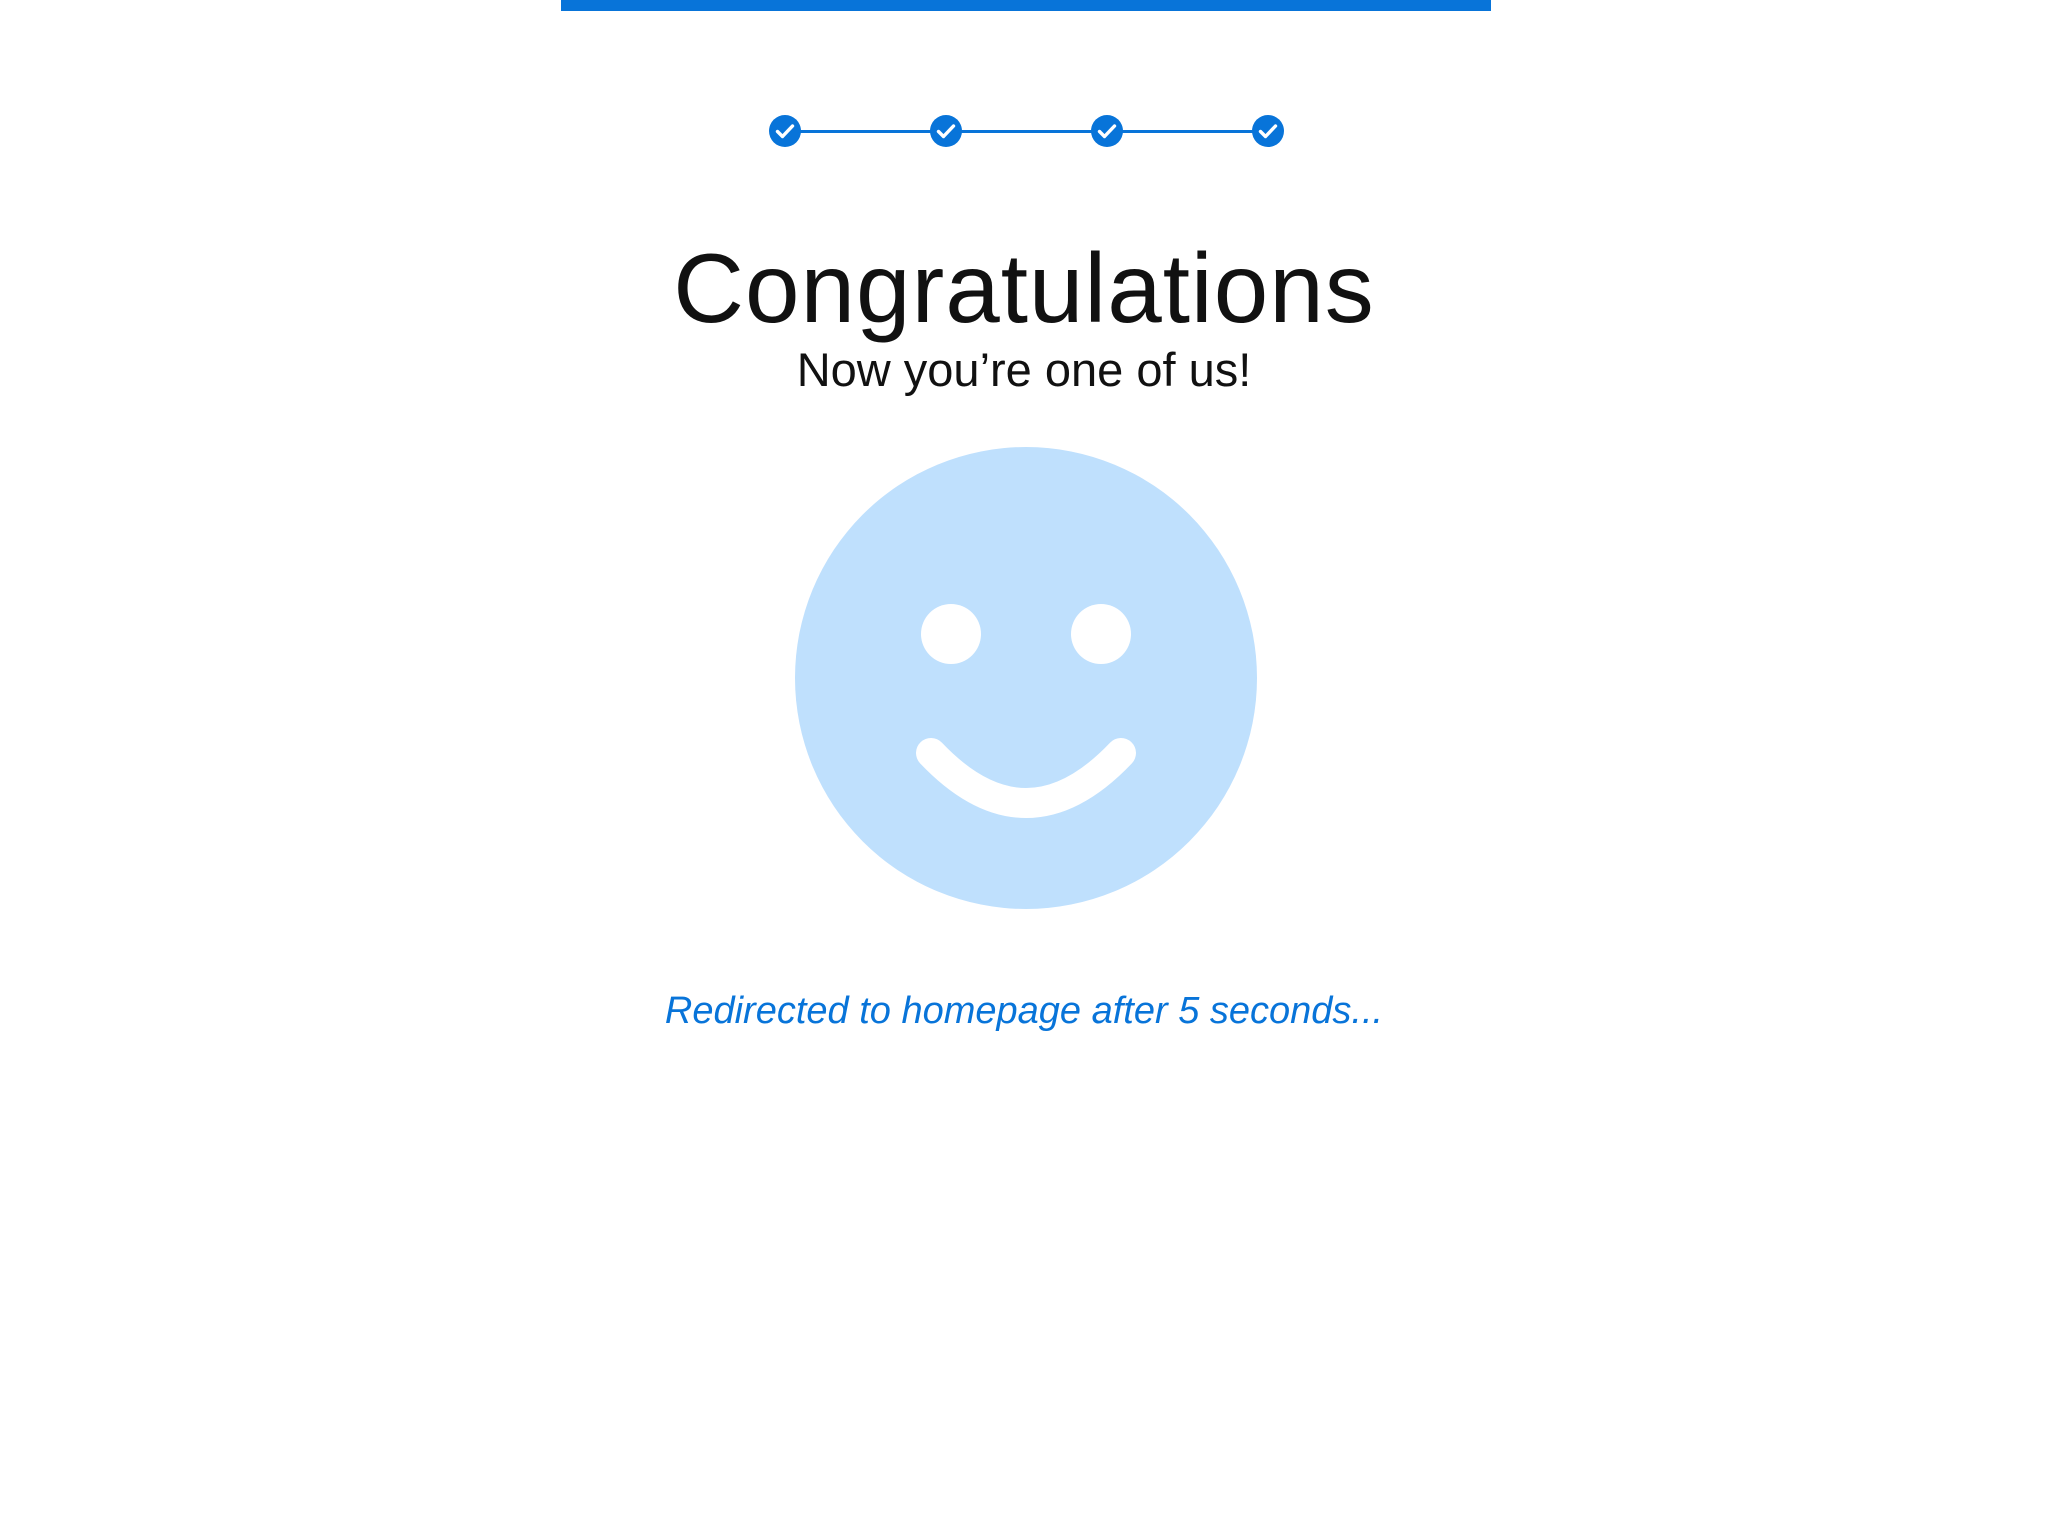 Image resolution: width=2048 pixels, height=1536 pixels. Describe the element at coordinates (1024, 369) in the screenshot. I see `page-subtitle: Now you’re one of us!` at that location.